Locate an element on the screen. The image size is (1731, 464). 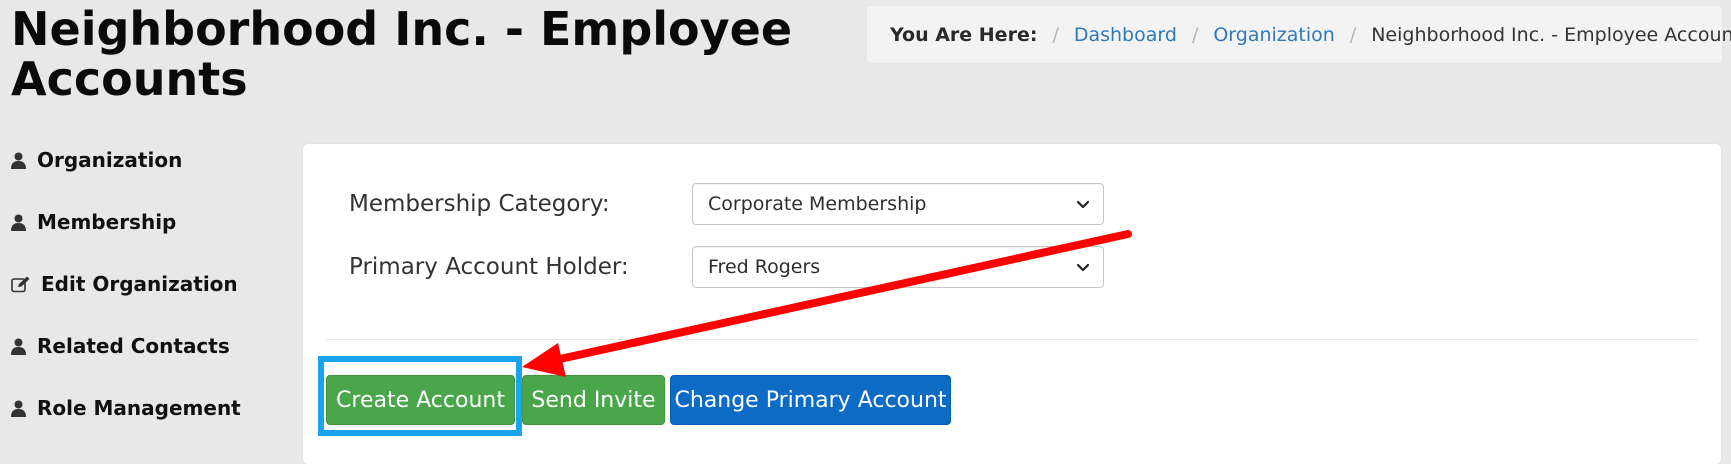
page-title: Neighborhood Inc. - Employee Accounts is located at coordinates (402, 54).